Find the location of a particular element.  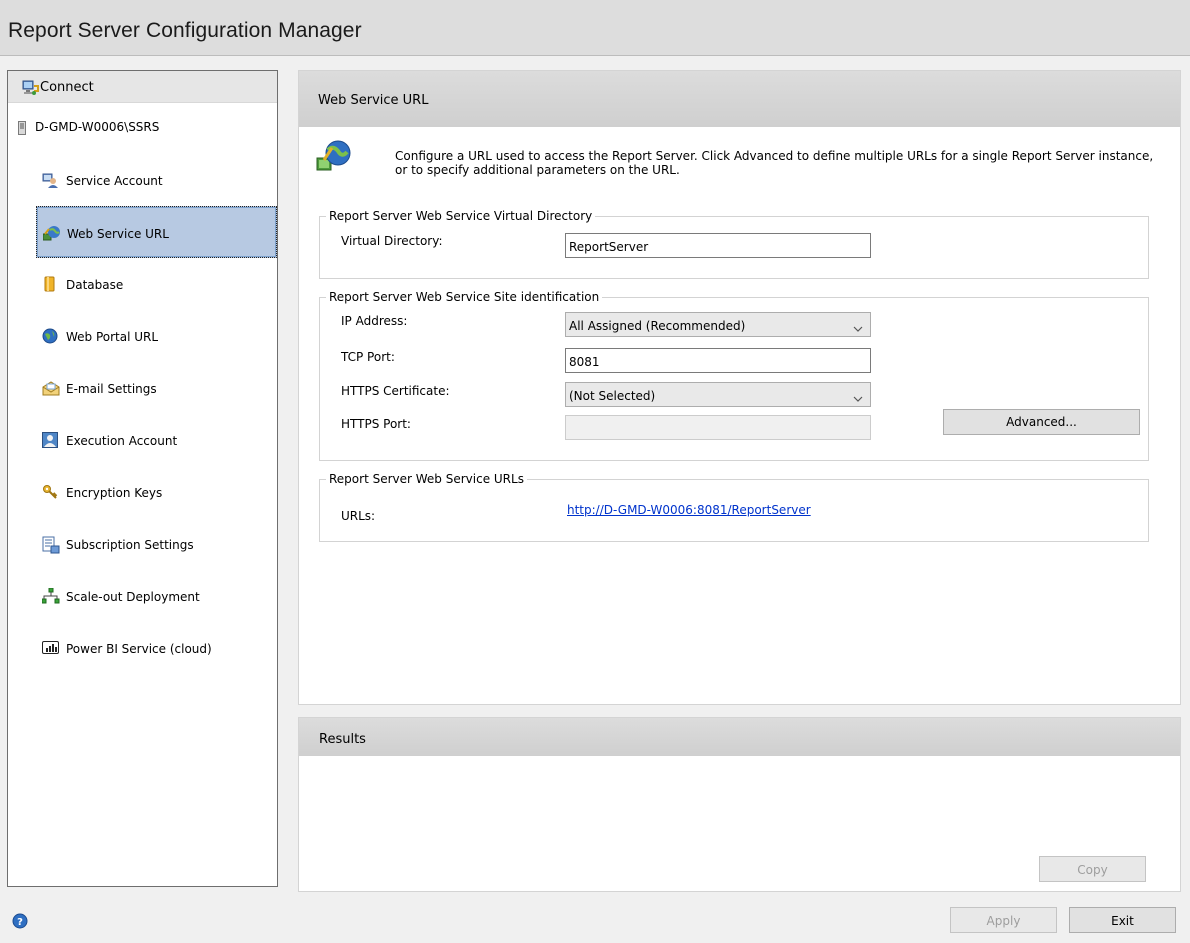

panel-header: Web Service URL is located at coordinates (739, 99).